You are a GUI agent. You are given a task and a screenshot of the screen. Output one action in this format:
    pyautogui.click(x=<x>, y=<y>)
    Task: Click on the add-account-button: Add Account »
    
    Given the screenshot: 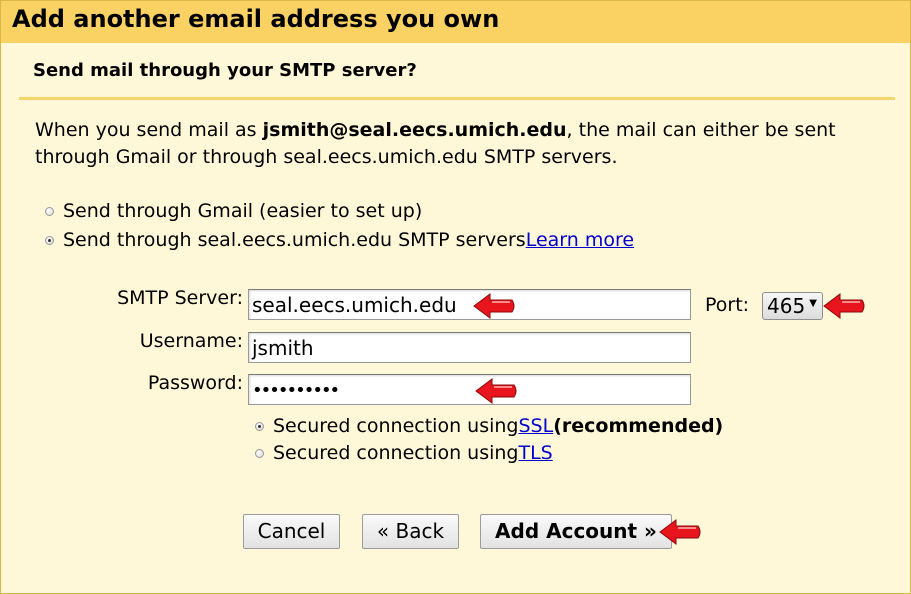 What is the action you would take?
    pyautogui.click(x=576, y=531)
    